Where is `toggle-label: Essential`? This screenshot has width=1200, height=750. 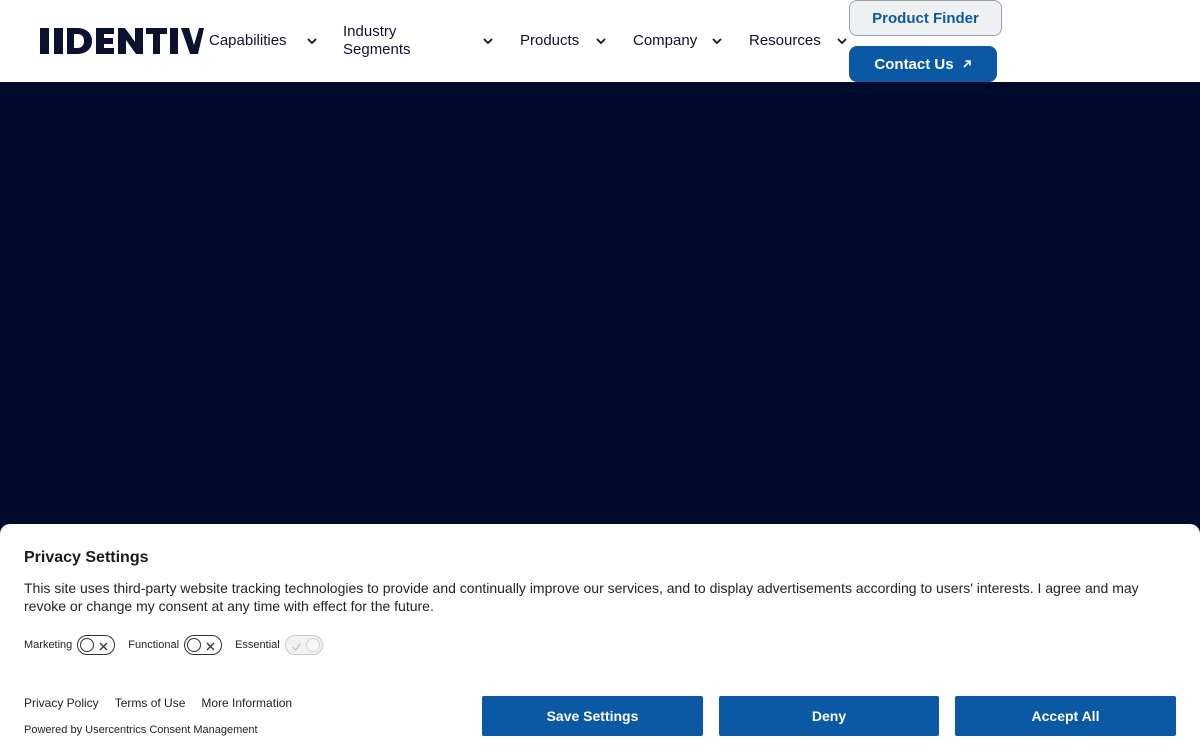 toggle-label: Essential is located at coordinates (257, 645).